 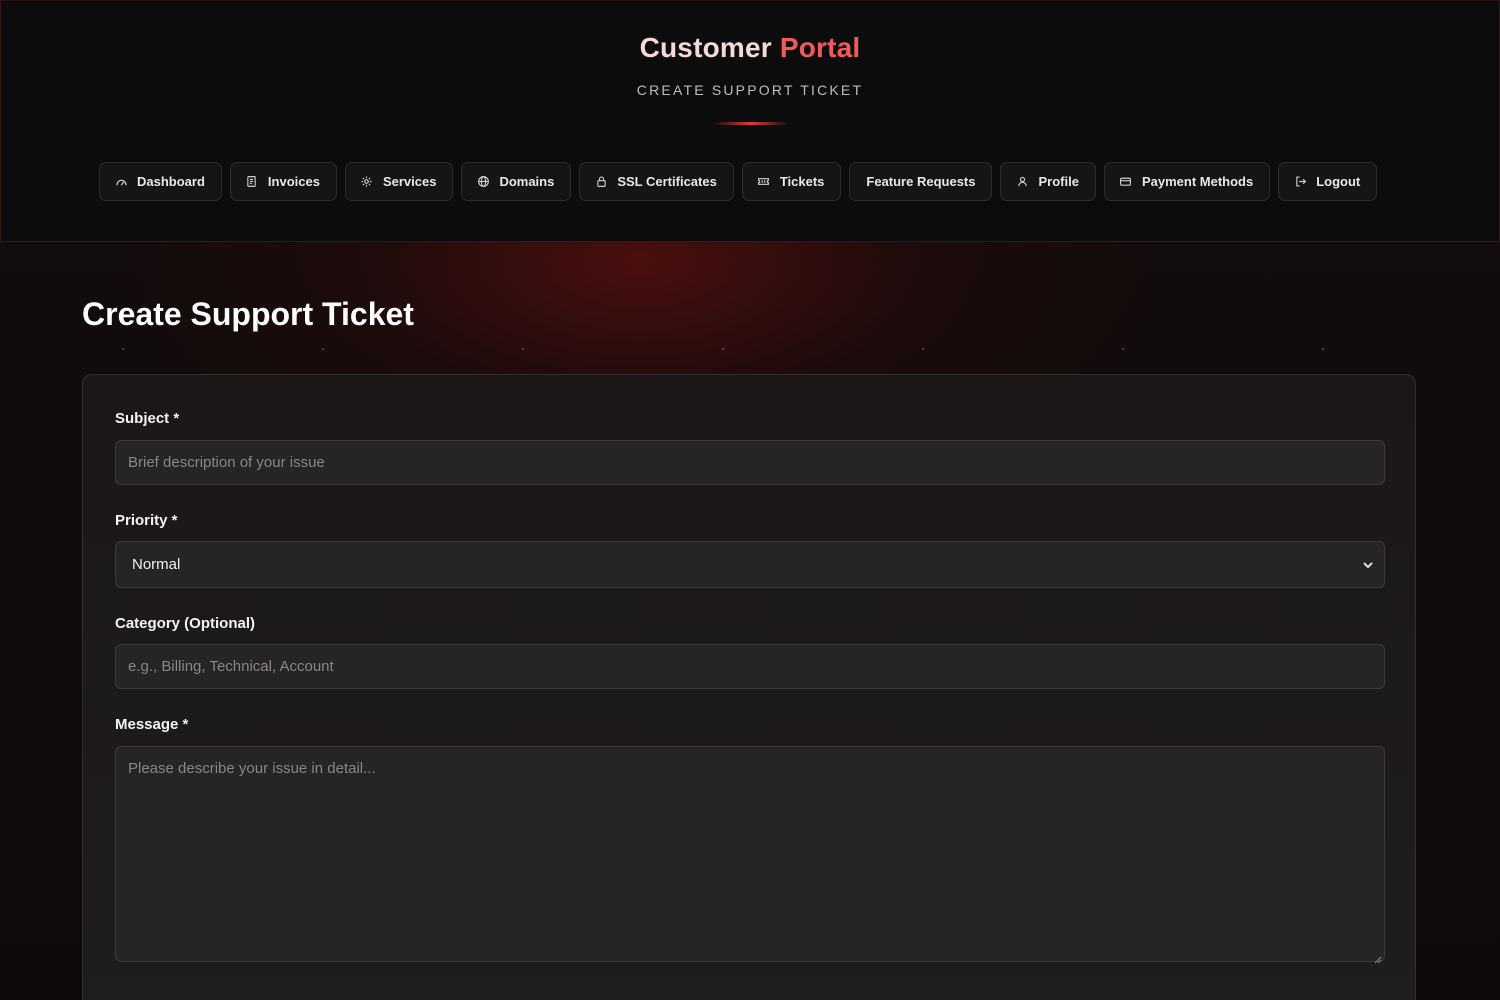 I want to click on gauge-icon, so click(x=121, y=182).